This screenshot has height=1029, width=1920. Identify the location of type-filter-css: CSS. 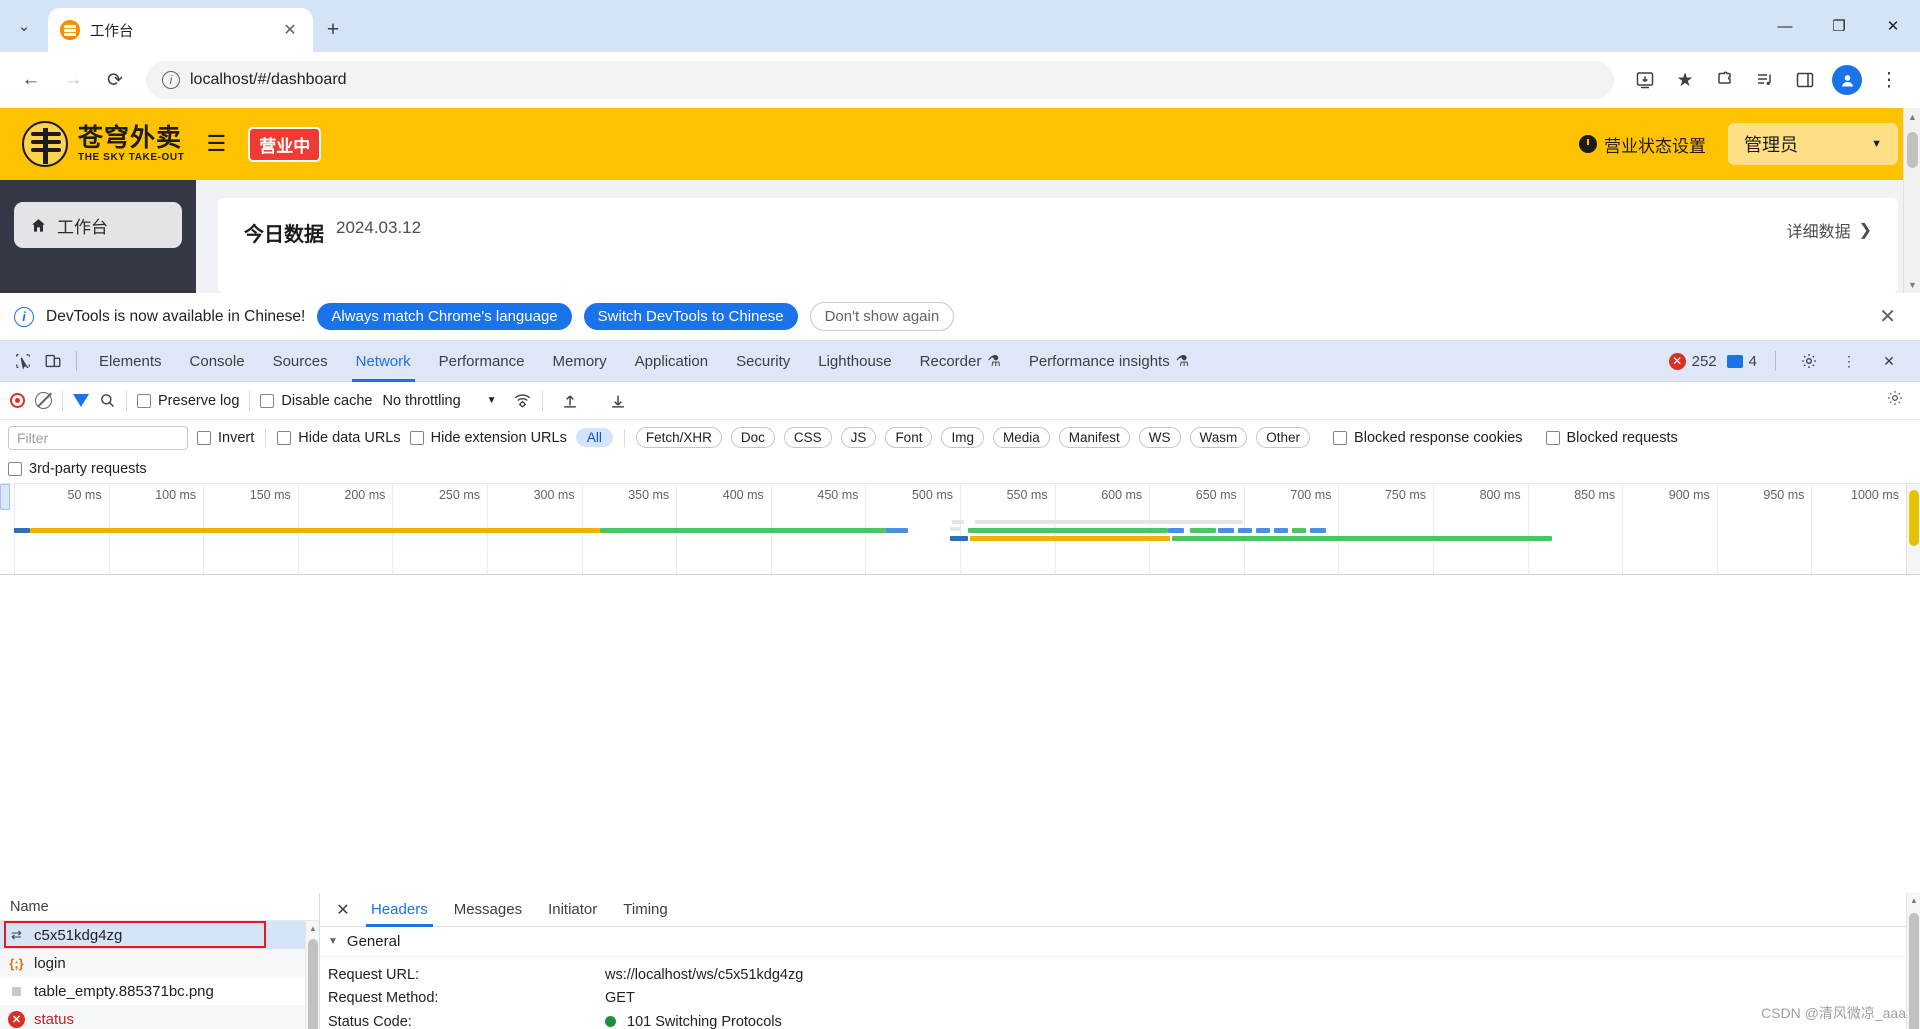
(807, 437).